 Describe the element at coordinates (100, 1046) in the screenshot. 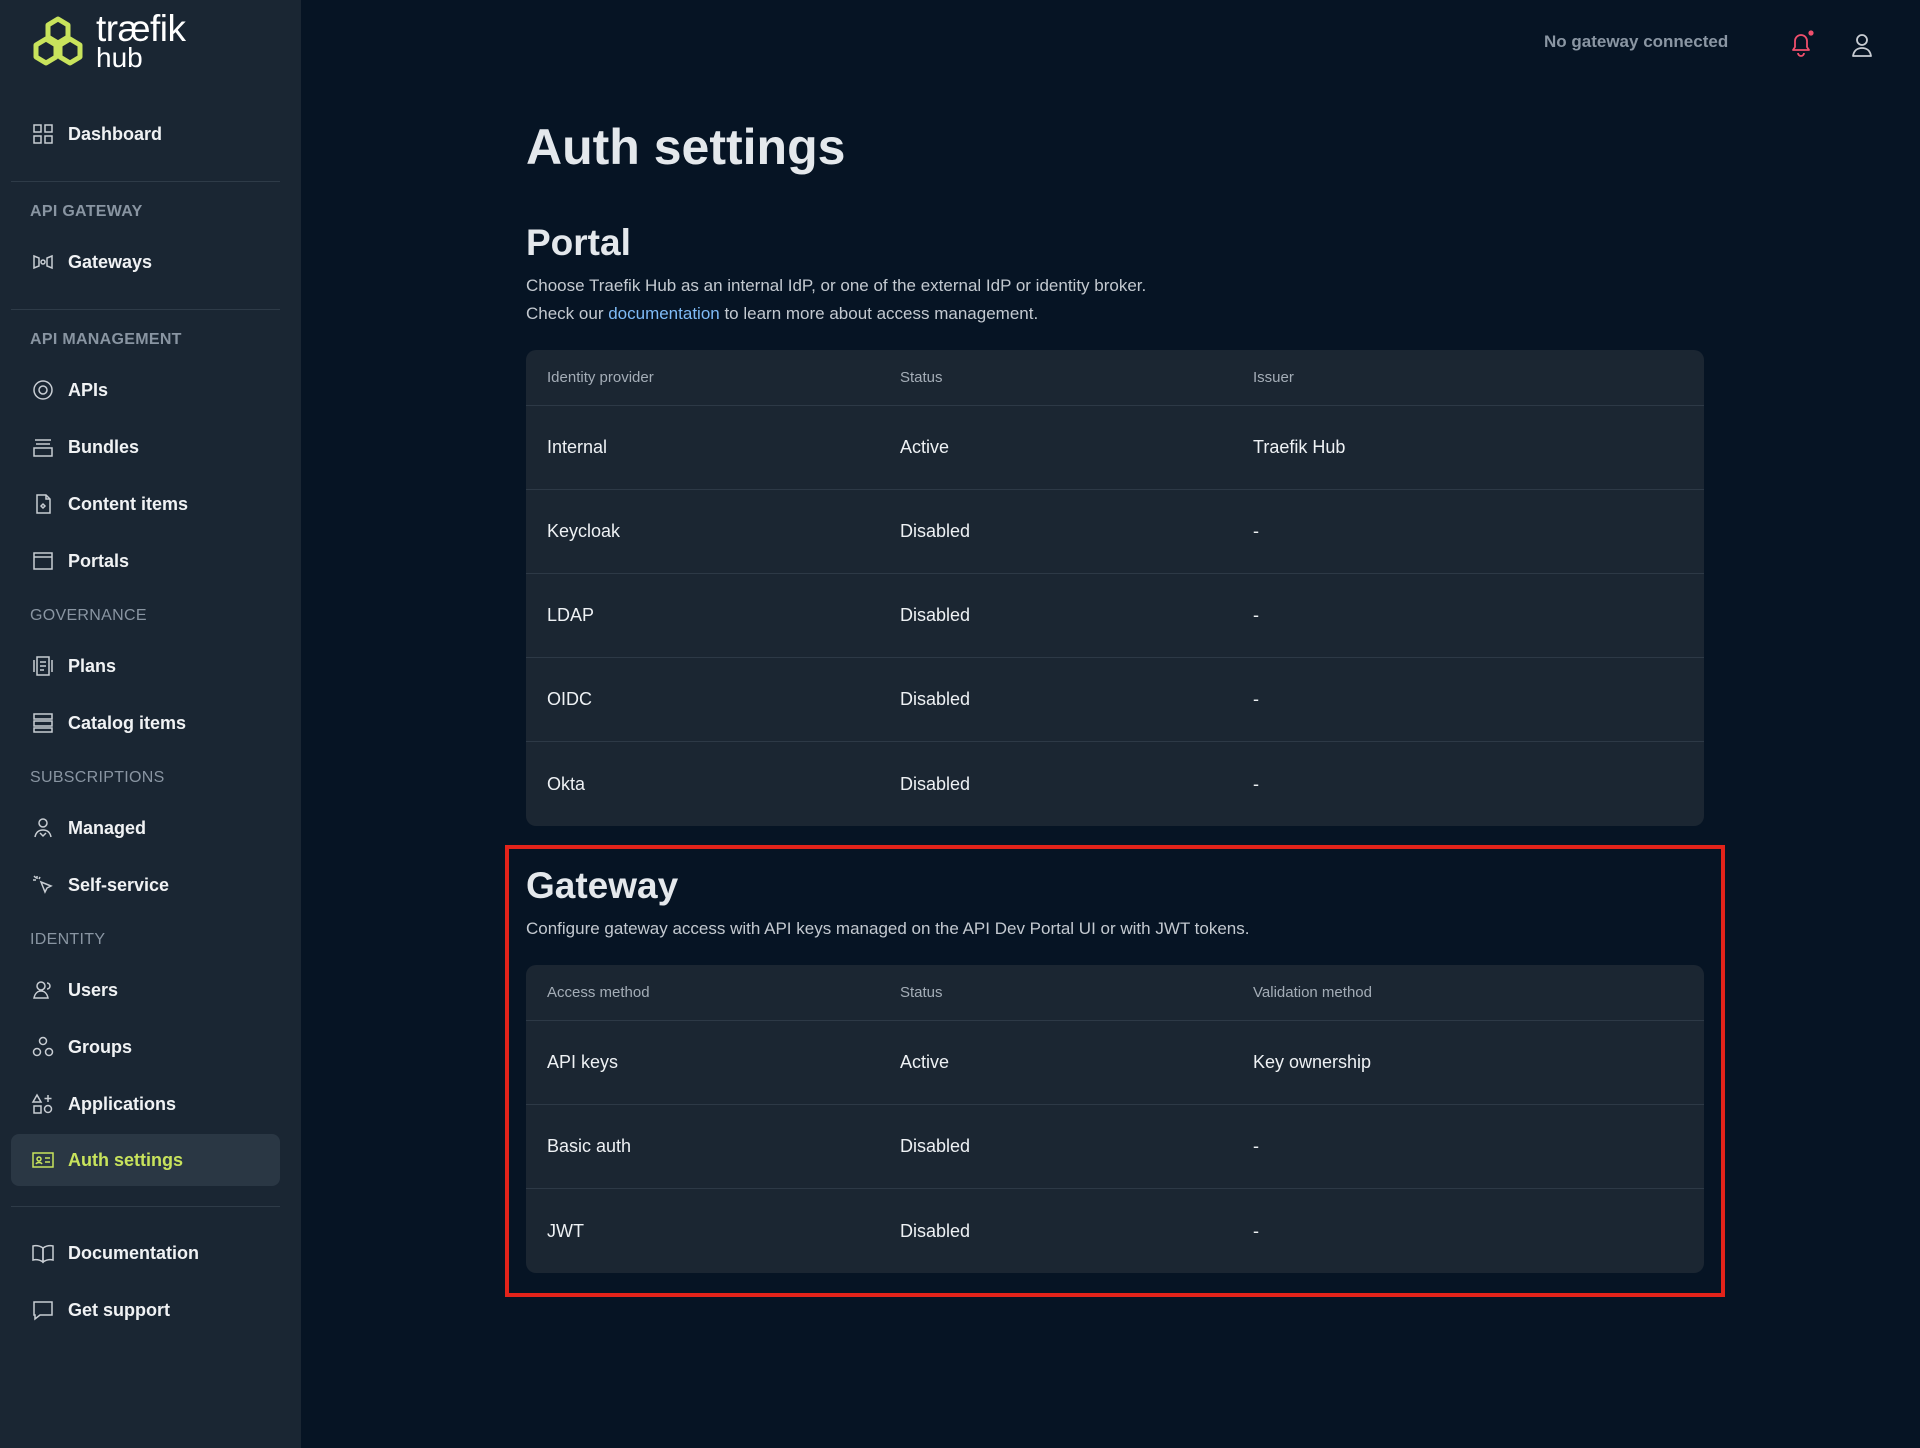

I see `sidebar-item-label: Groups` at that location.